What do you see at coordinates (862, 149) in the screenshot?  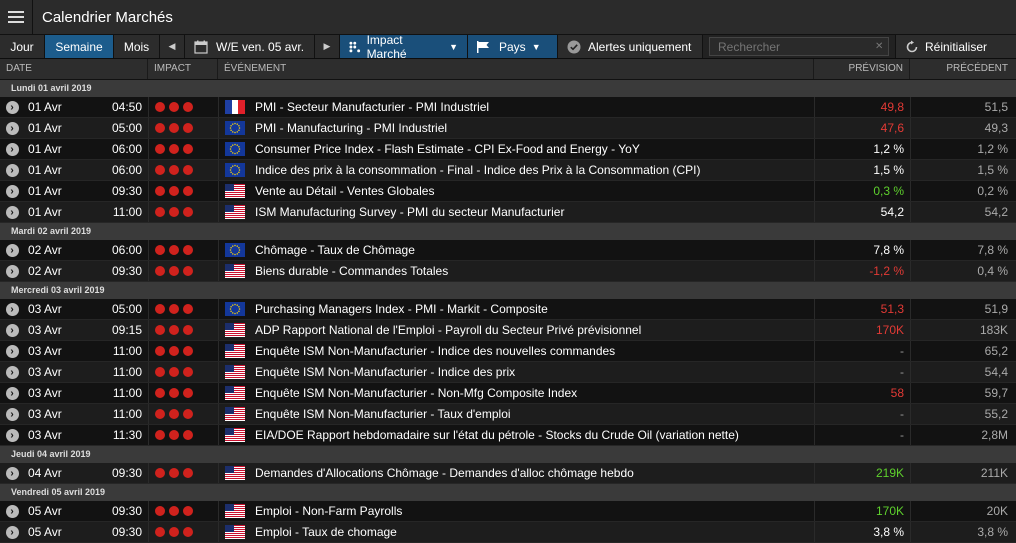 I see `forecast-value: 1,2 %` at bounding box center [862, 149].